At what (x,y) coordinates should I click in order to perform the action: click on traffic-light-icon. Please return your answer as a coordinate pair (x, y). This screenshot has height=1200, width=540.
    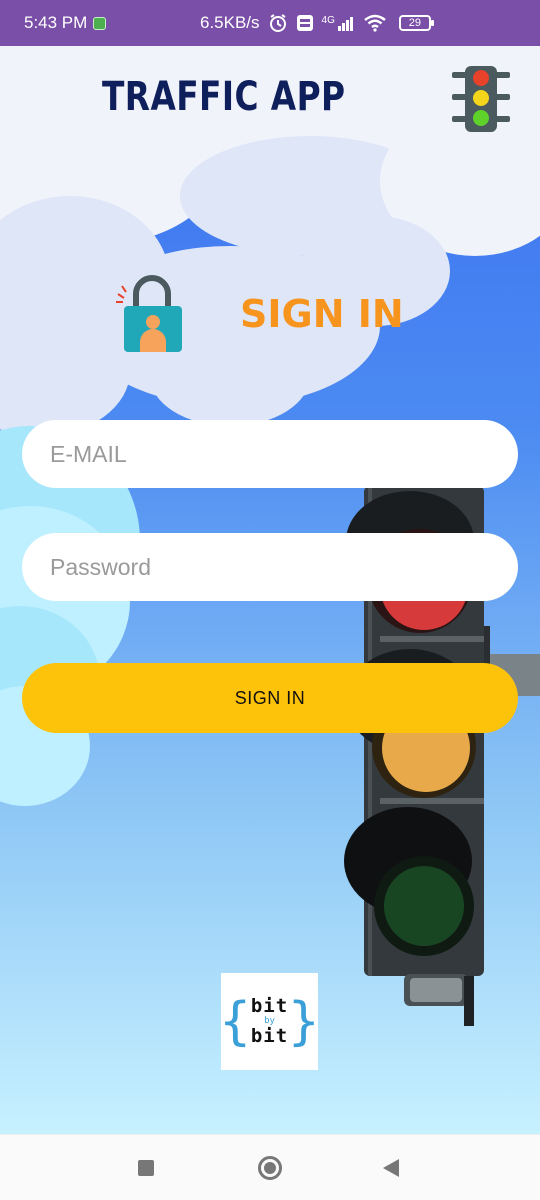
    Looking at the image, I should click on (481, 99).